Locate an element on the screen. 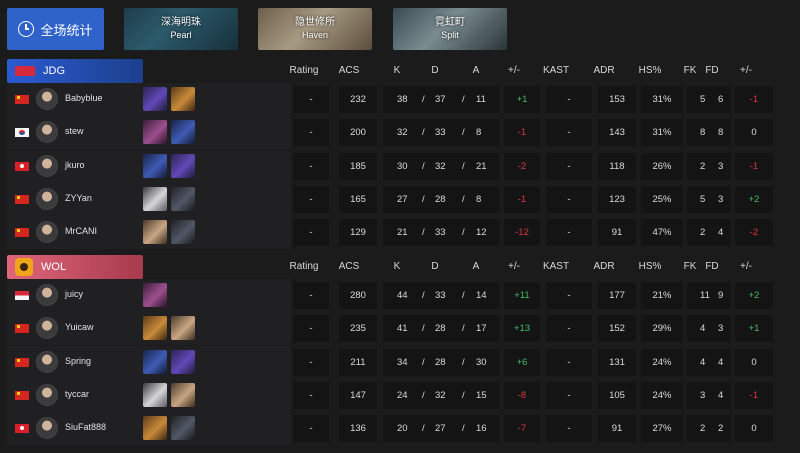  player-info: Yuicaw is located at coordinates (149, 329).